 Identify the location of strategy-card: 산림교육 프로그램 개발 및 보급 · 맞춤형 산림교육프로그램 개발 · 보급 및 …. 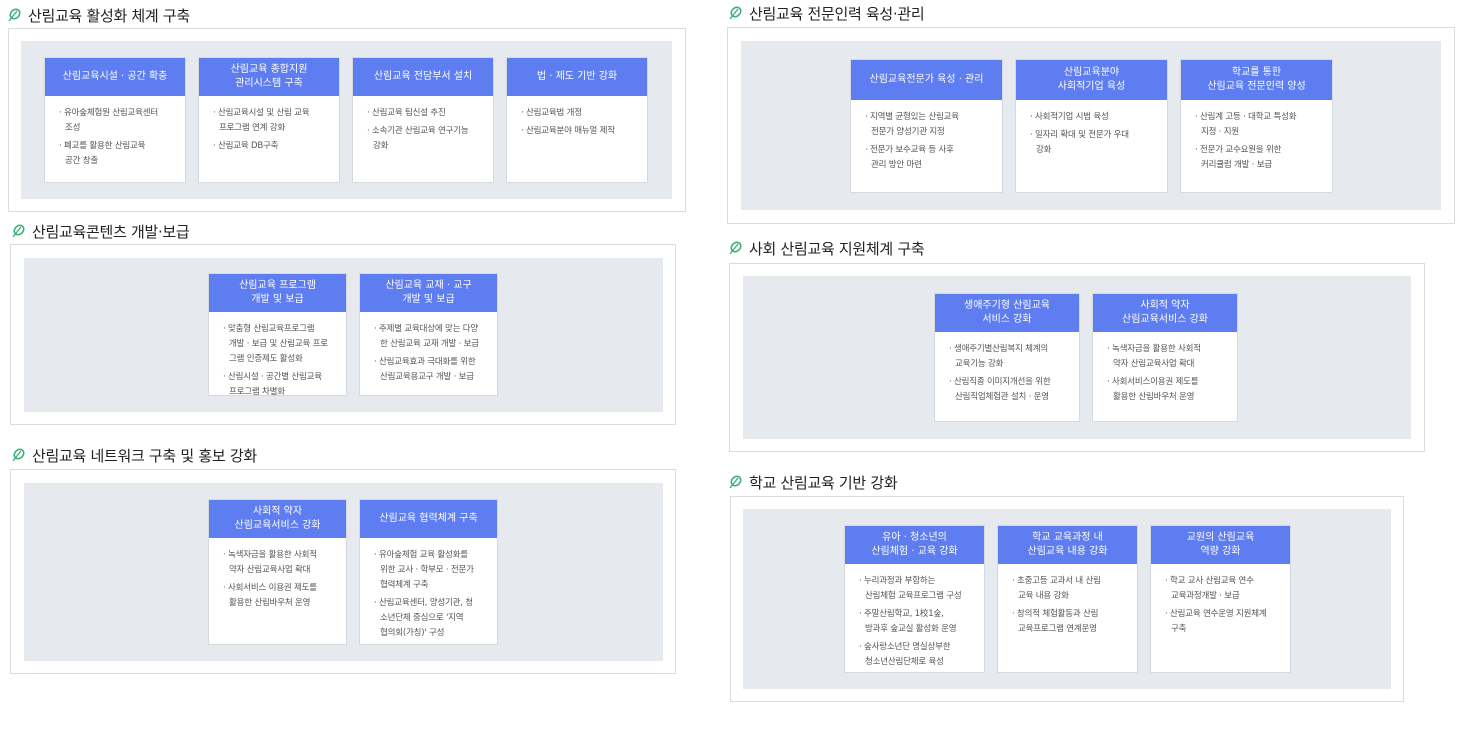
(277, 335).